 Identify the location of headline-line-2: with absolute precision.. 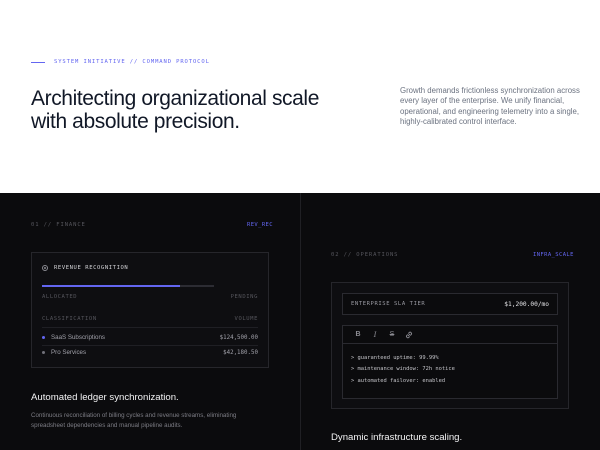
(135, 121).